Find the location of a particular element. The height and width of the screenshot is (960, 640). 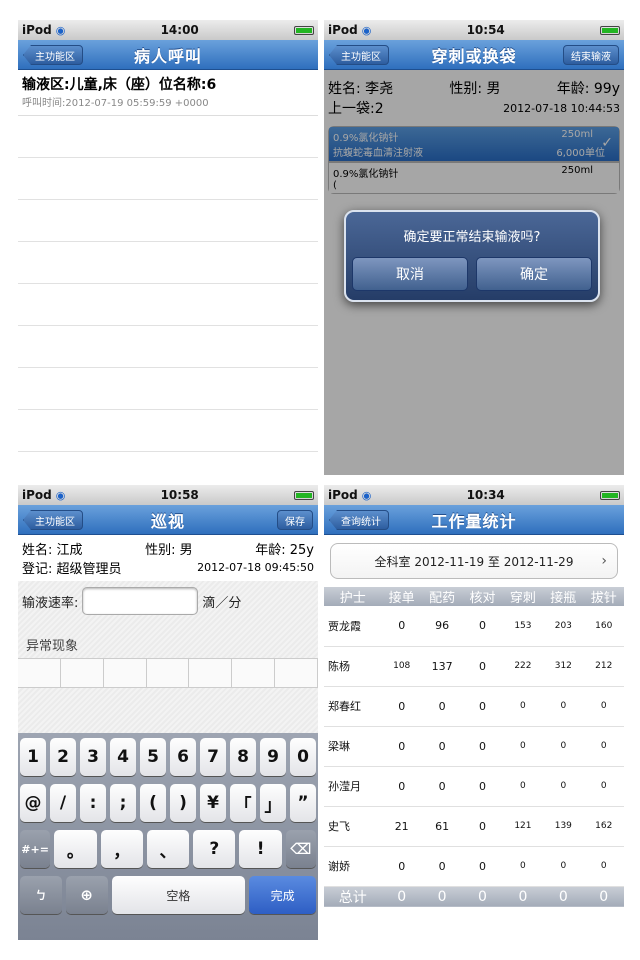

table-cell: 139 is located at coordinates (563, 826).